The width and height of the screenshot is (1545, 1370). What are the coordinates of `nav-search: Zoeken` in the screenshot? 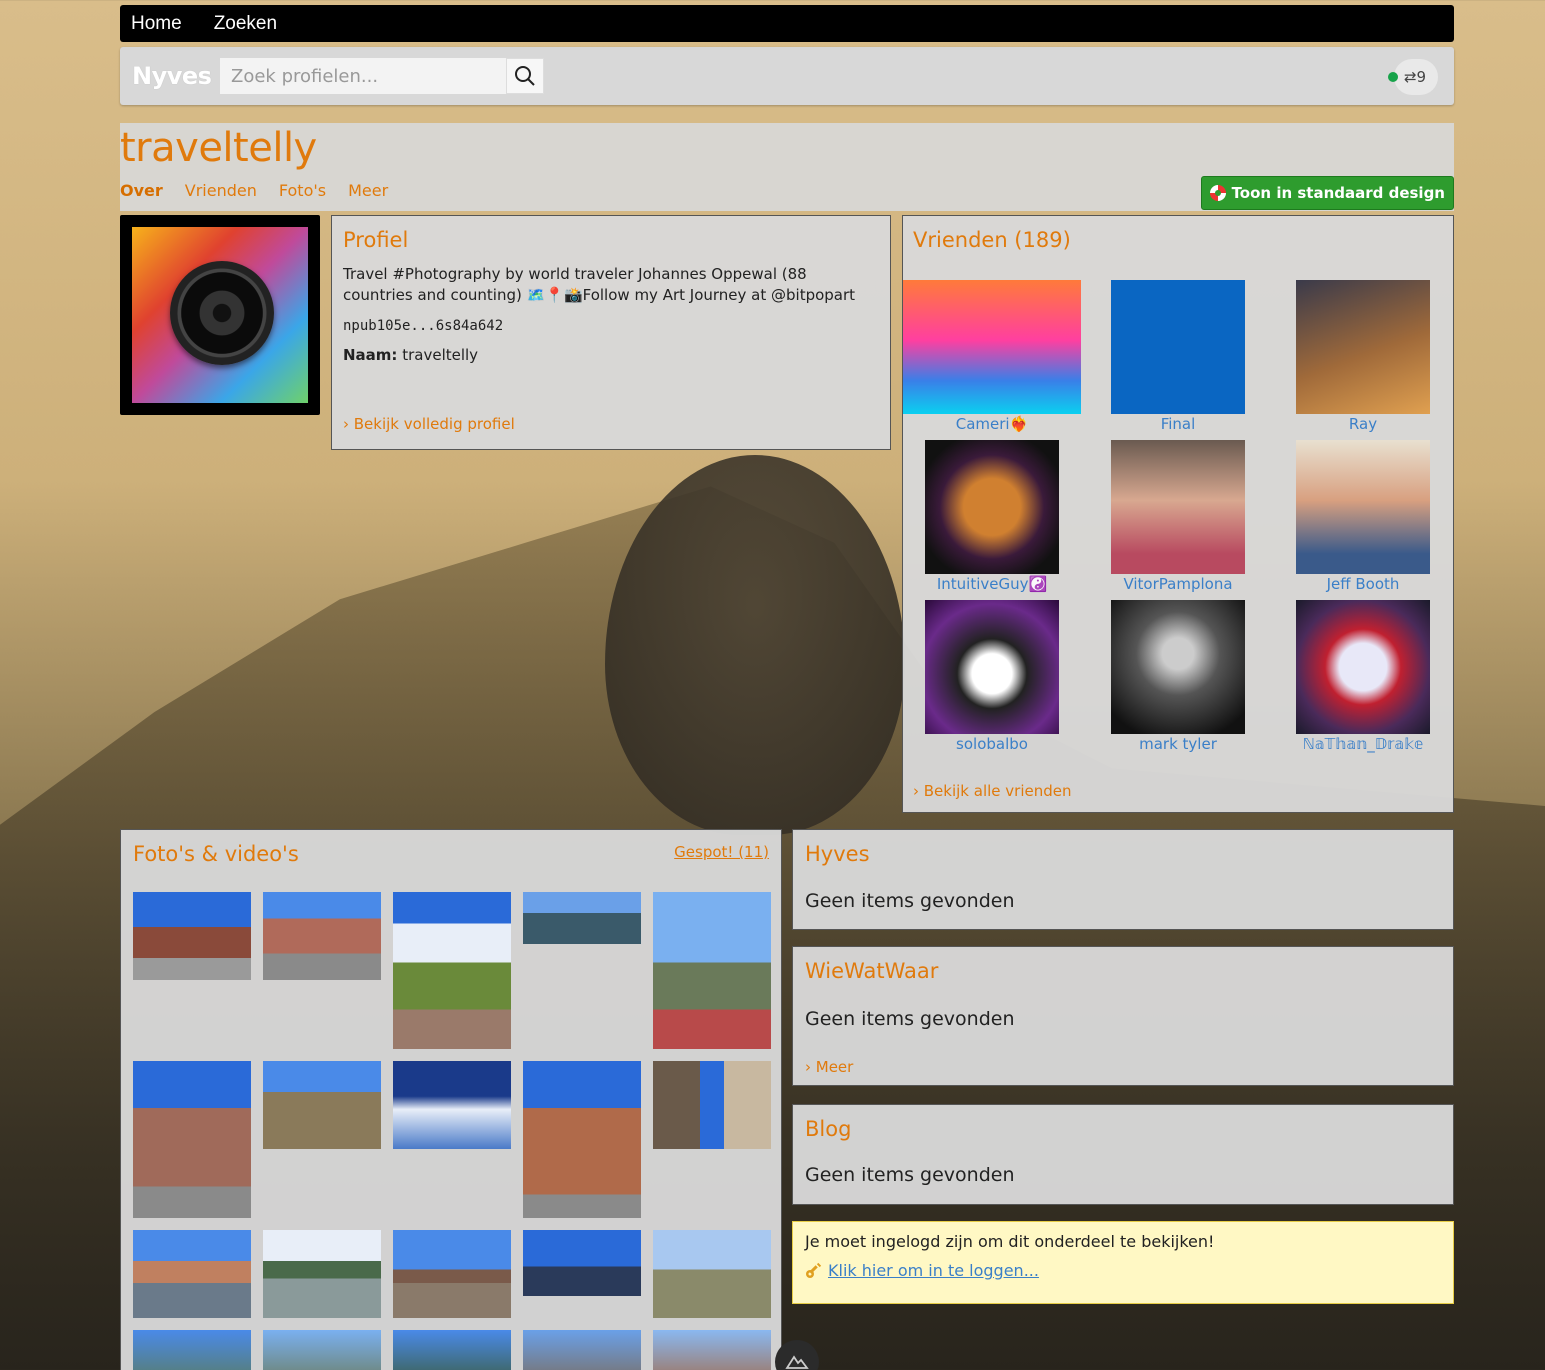 It's located at (245, 24).